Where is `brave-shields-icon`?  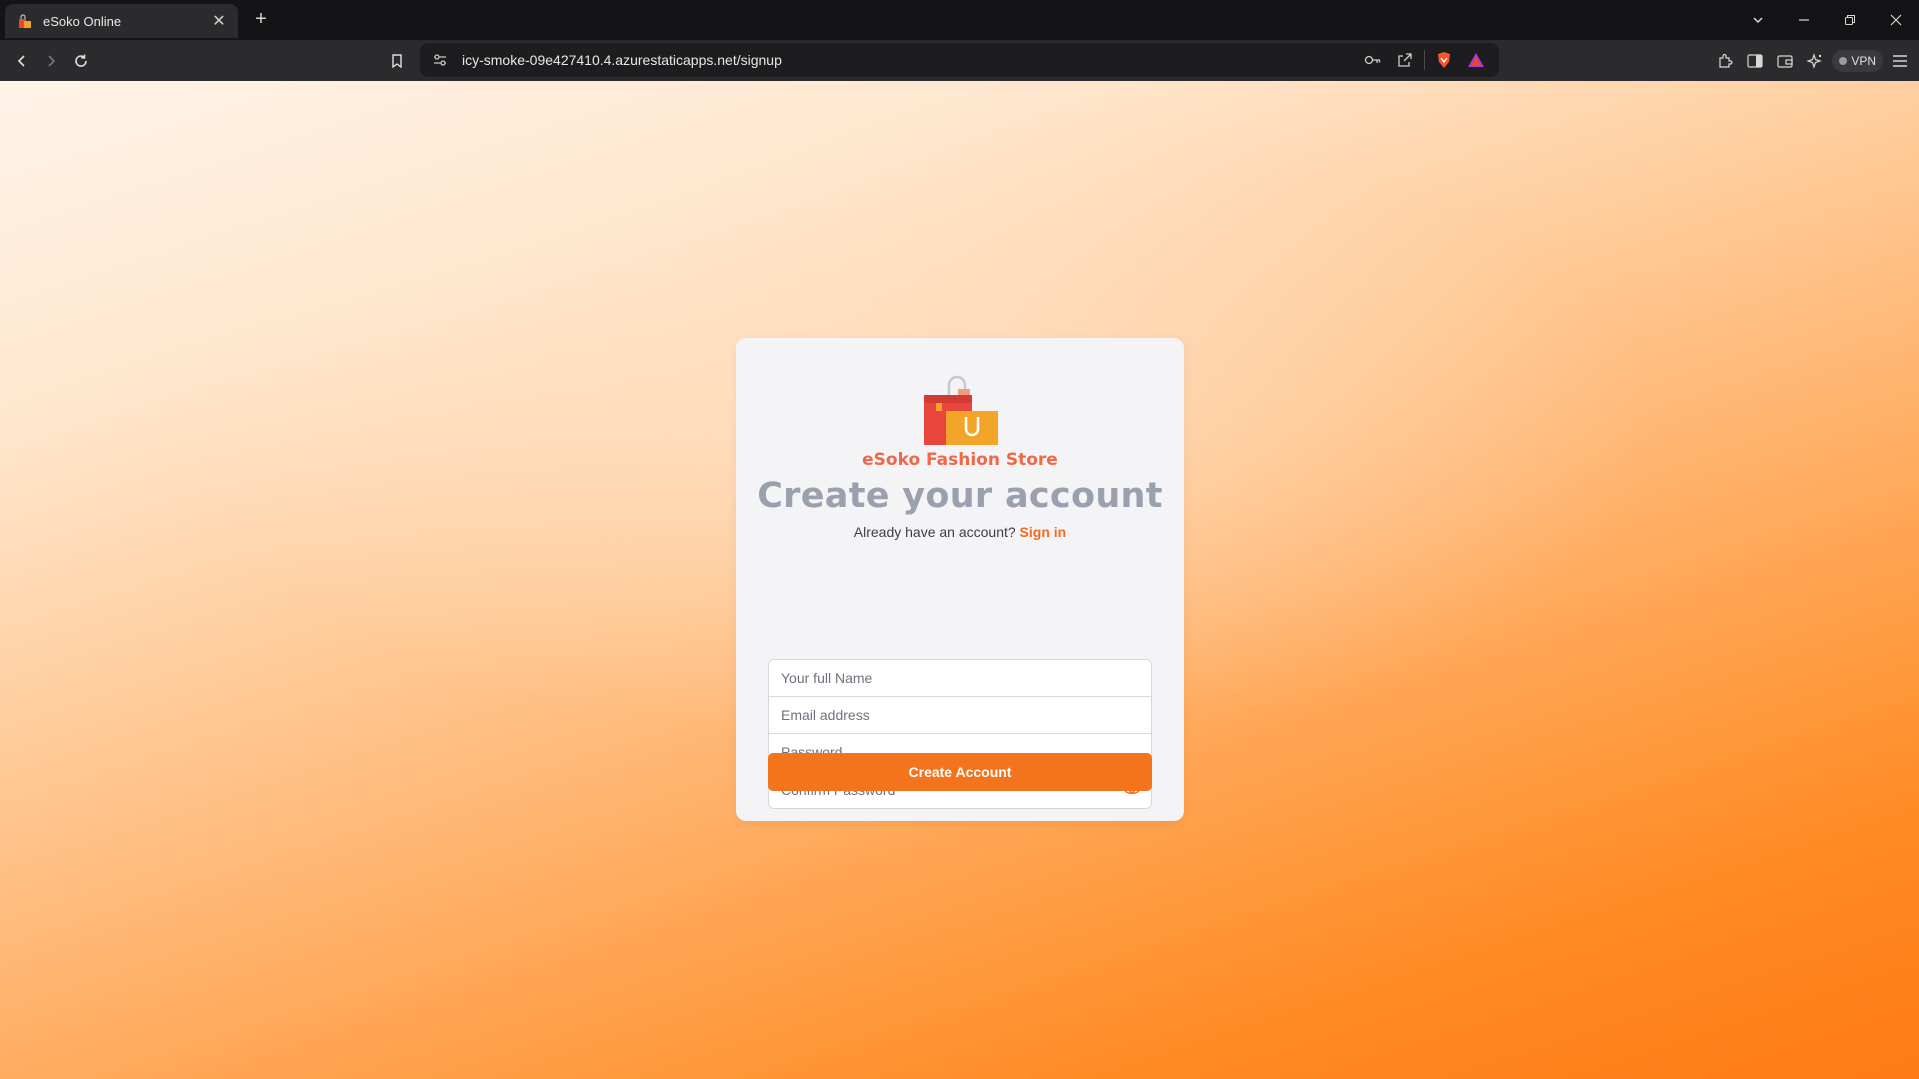 brave-shields-icon is located at coordinates (1444, 60).